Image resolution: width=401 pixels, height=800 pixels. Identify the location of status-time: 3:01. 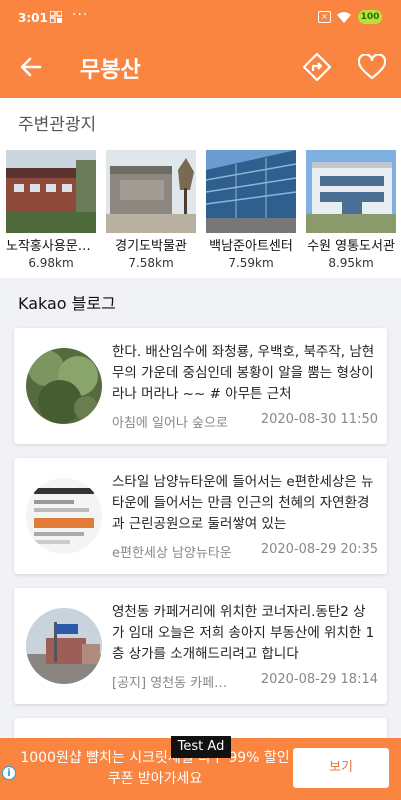
(33, 18).